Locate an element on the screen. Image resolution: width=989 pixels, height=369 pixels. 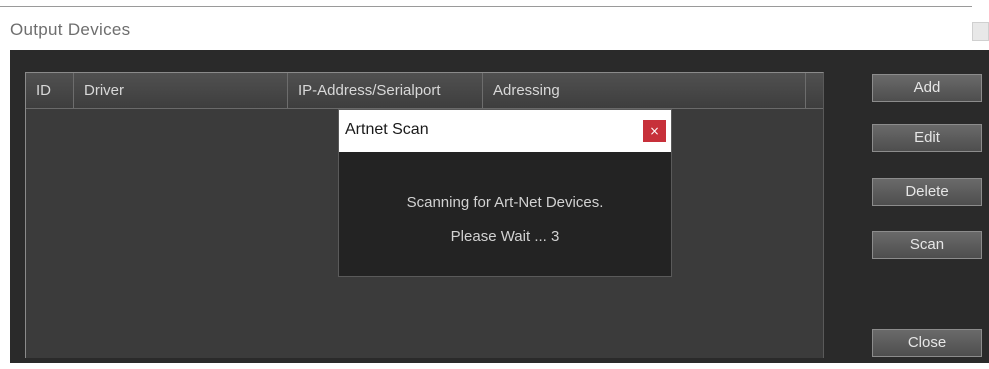
add-button: Add is located at coordinates (927, 88).